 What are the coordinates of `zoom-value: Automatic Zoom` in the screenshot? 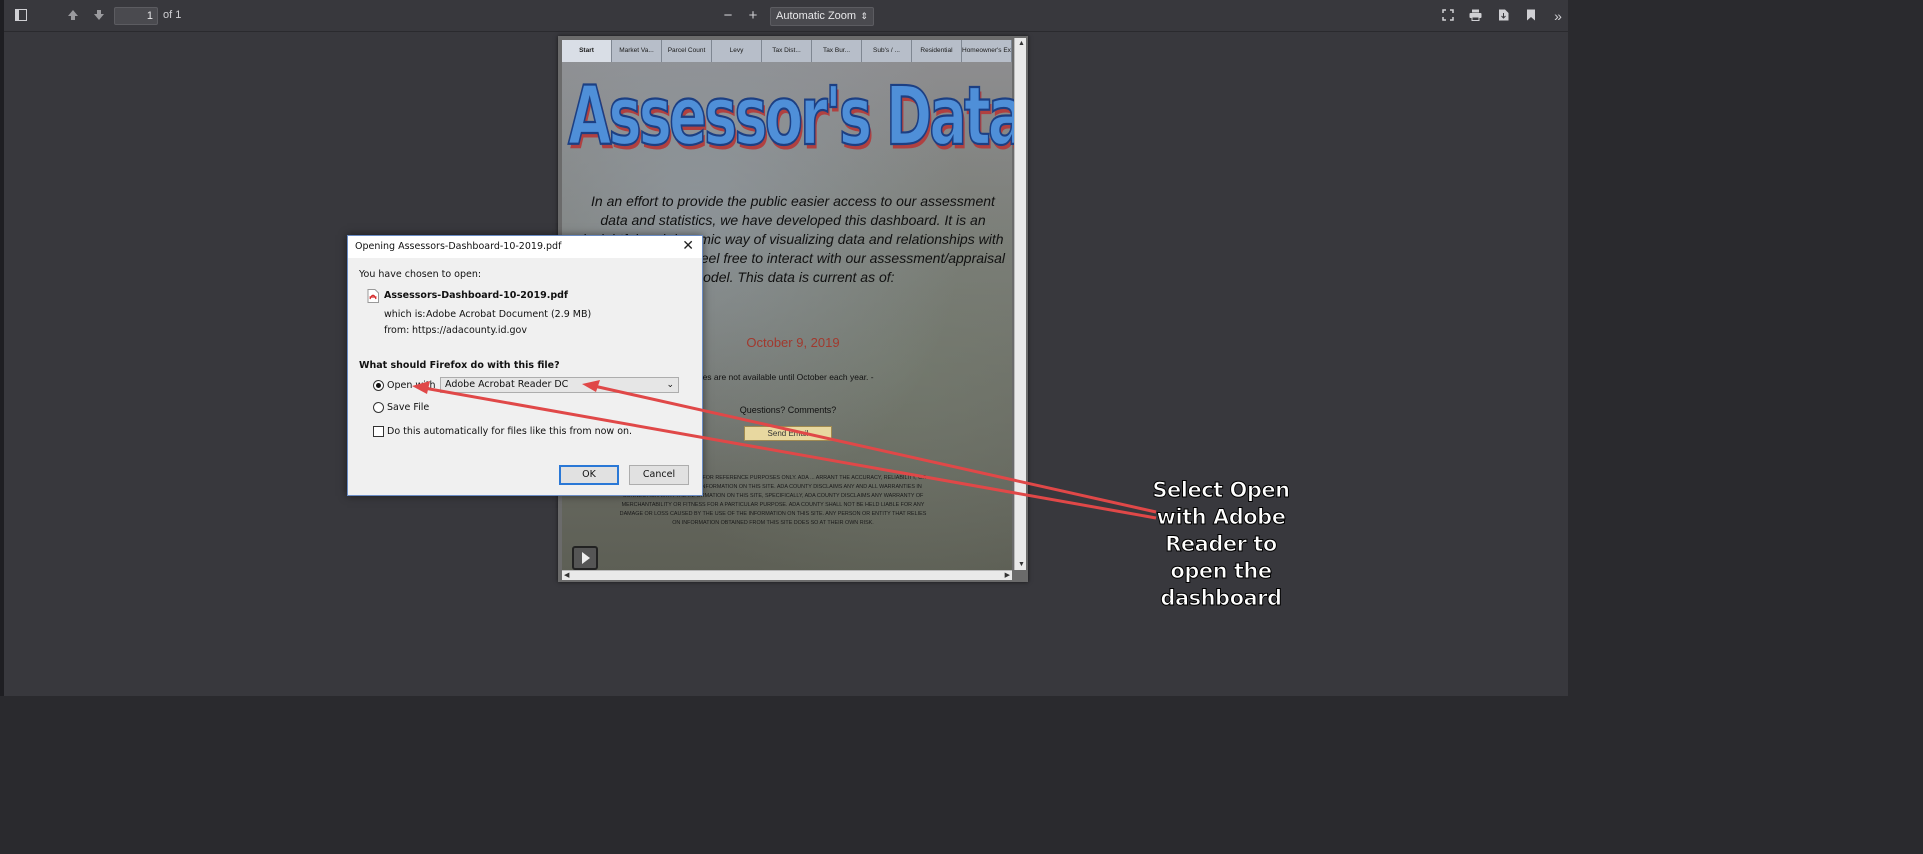 It's located at (816, 16).